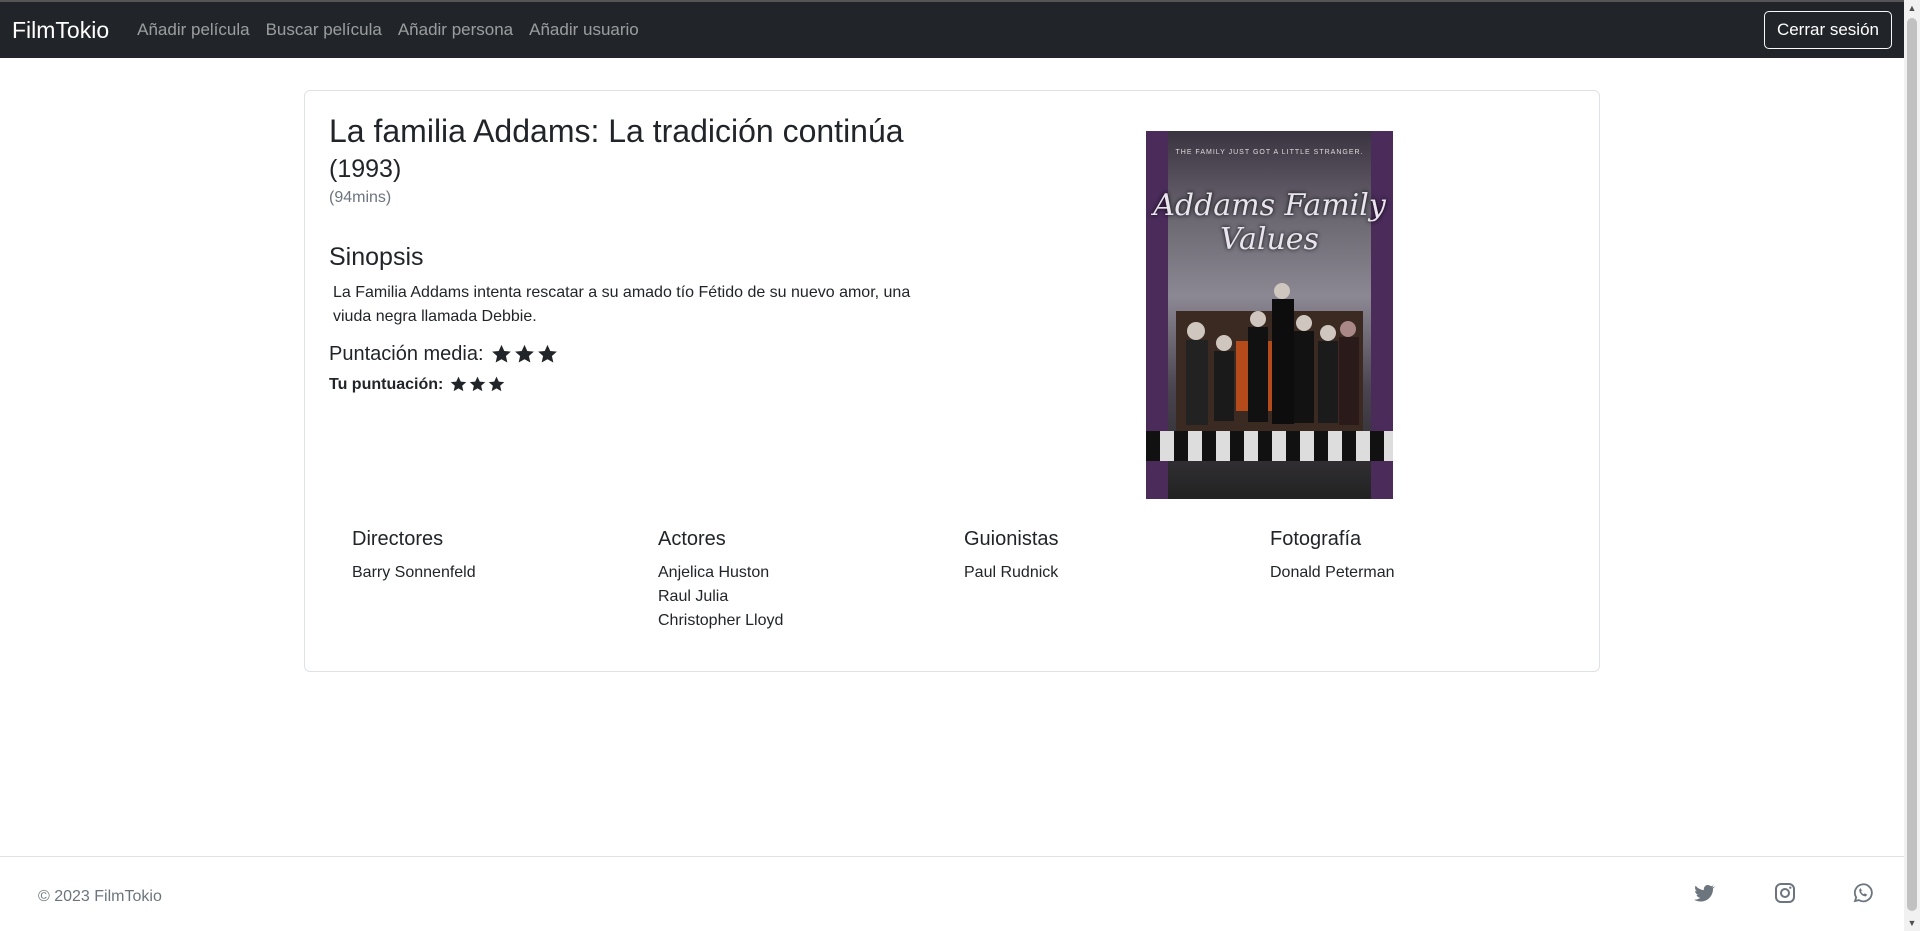 The height and width of the screenshot is (931, 1920). What do you see at coordinates (360, 197) in the screenshot?
I see `movie-duration: (94mins)` at bounding box center [360, 197].